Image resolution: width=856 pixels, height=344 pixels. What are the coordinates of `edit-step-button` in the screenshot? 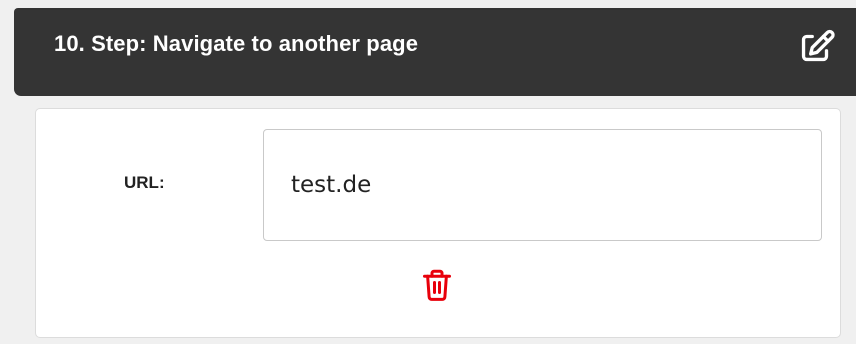 It's located at (817, 46).